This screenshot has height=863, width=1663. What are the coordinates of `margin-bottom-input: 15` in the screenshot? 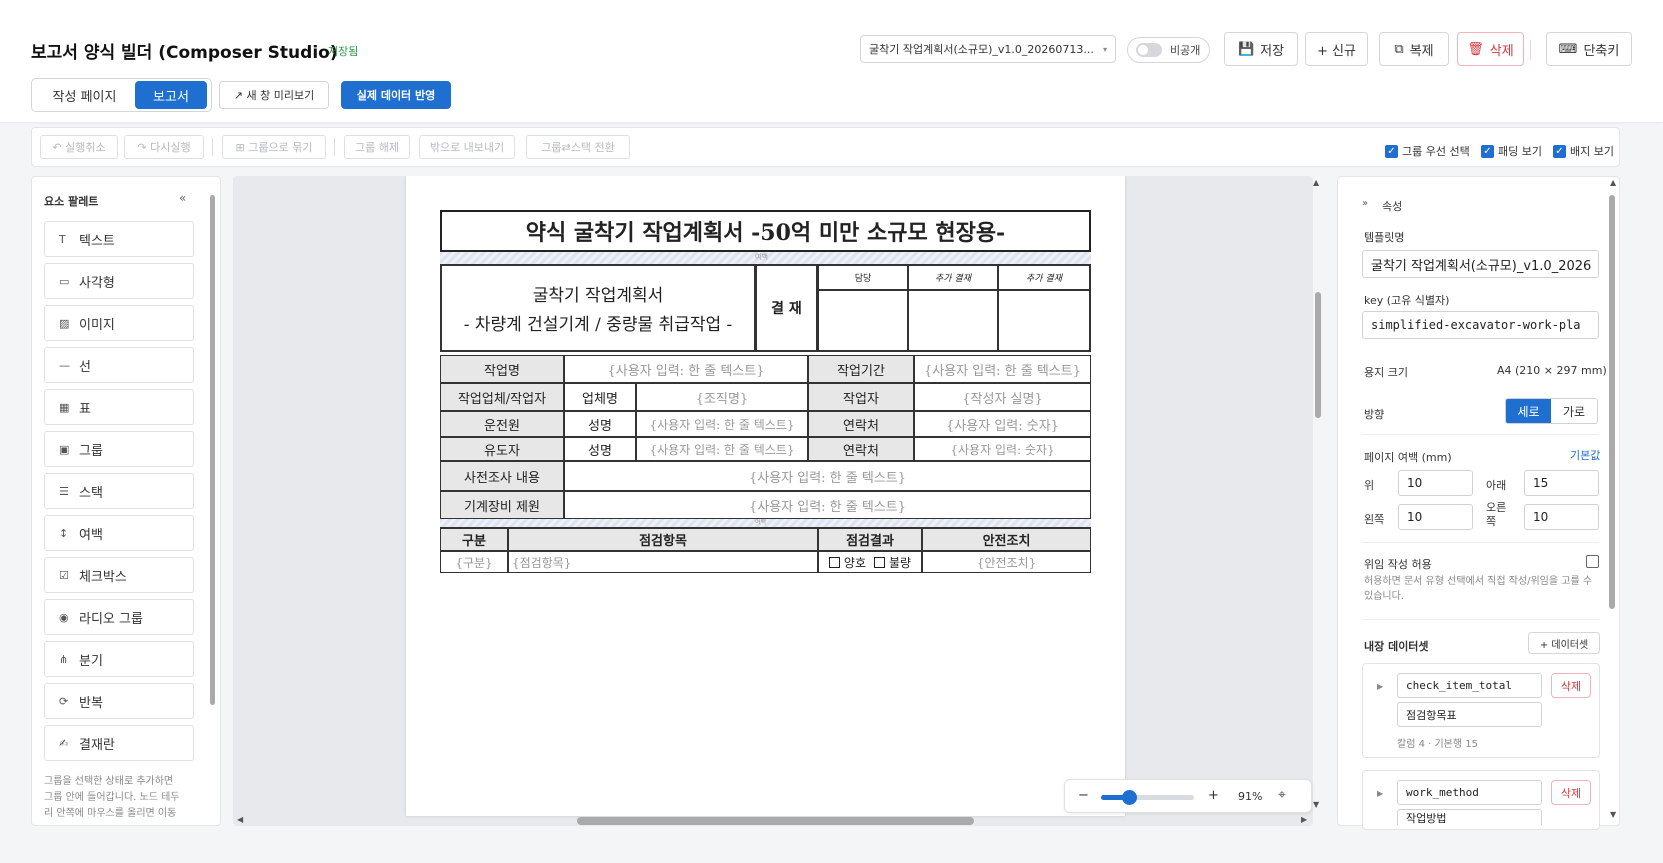 It's located at (1561, 483).